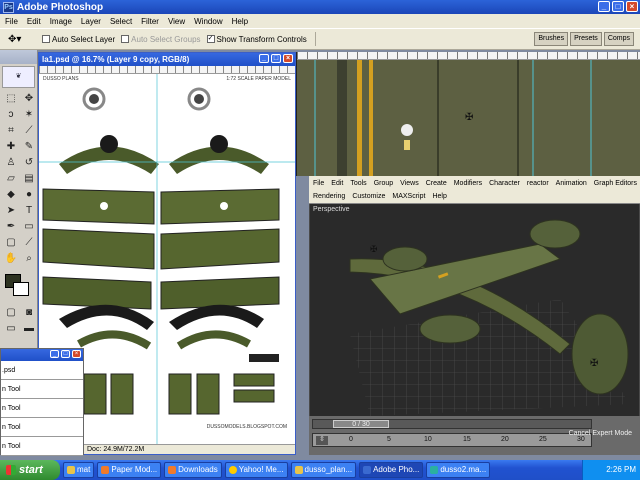  Describe the element at coordinates (11, 131) in the screenshot. I see `crop-tool-icon: ⌗` at that location.